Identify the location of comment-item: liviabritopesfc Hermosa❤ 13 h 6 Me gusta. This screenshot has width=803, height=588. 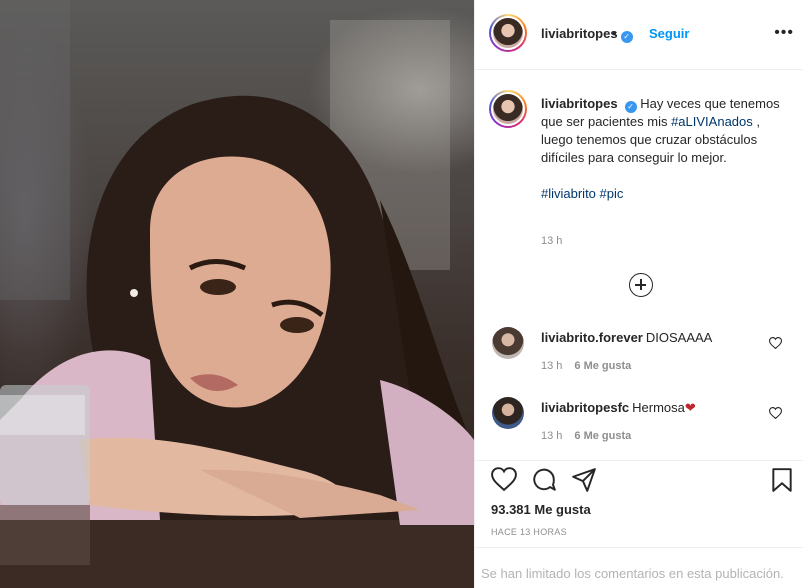
(639, 427).